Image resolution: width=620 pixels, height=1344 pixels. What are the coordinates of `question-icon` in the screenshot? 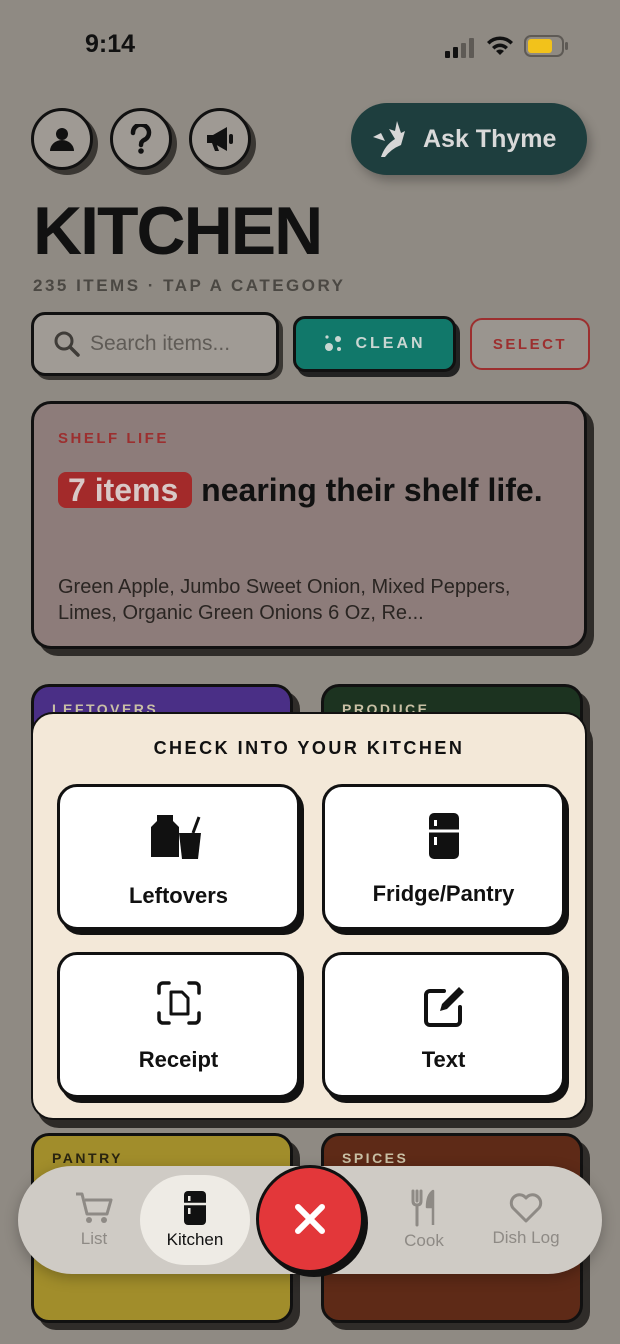 It's located at (141, 139).